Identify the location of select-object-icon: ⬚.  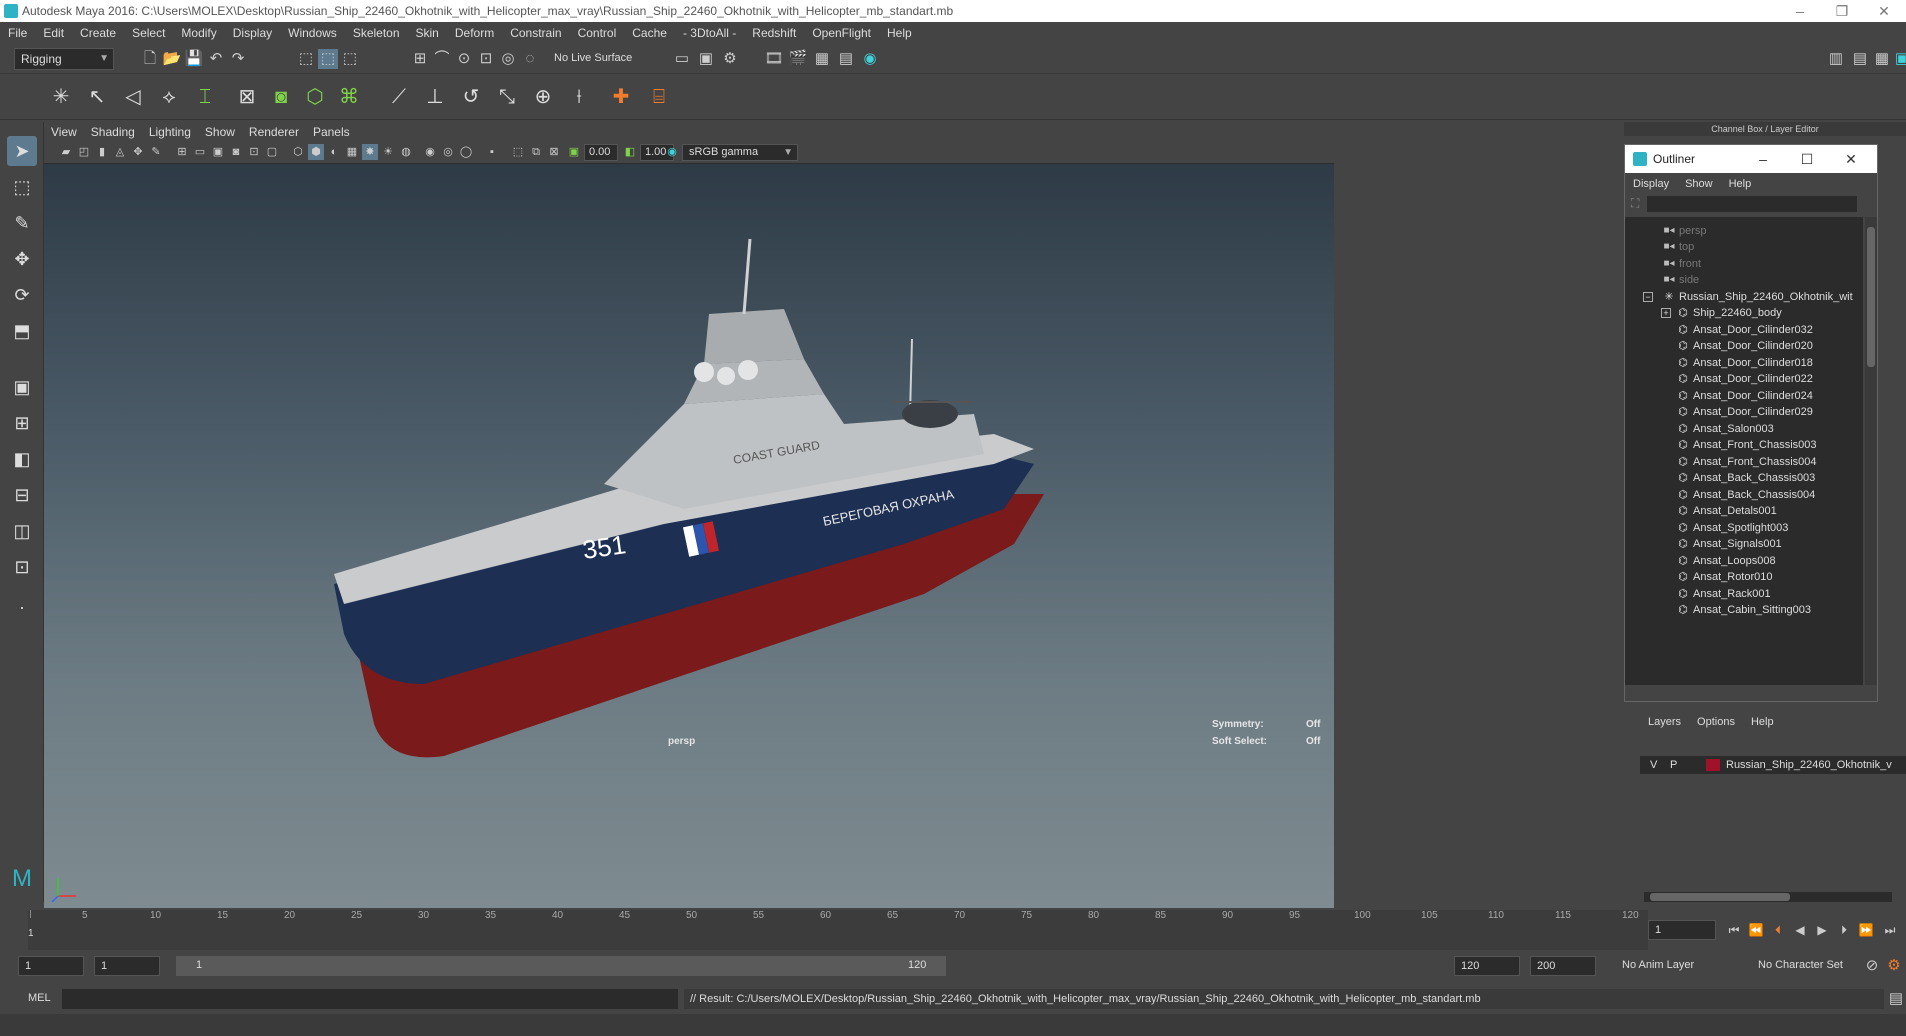
(328, 59).